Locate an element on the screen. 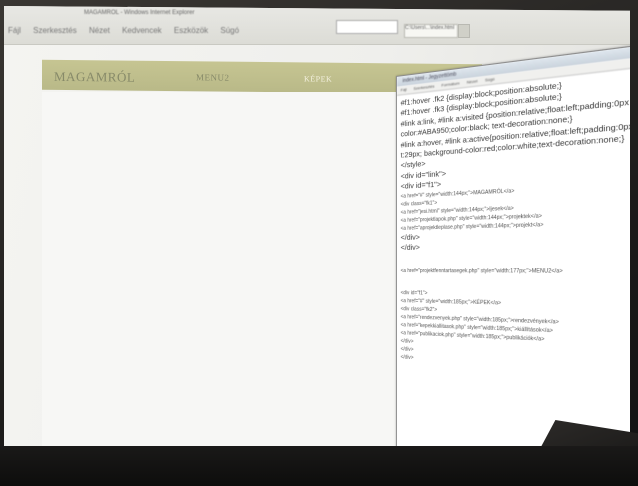 This screenshot has width=638, height=486. browser-menu-view: Nézet is located at coordinates (99, 30).